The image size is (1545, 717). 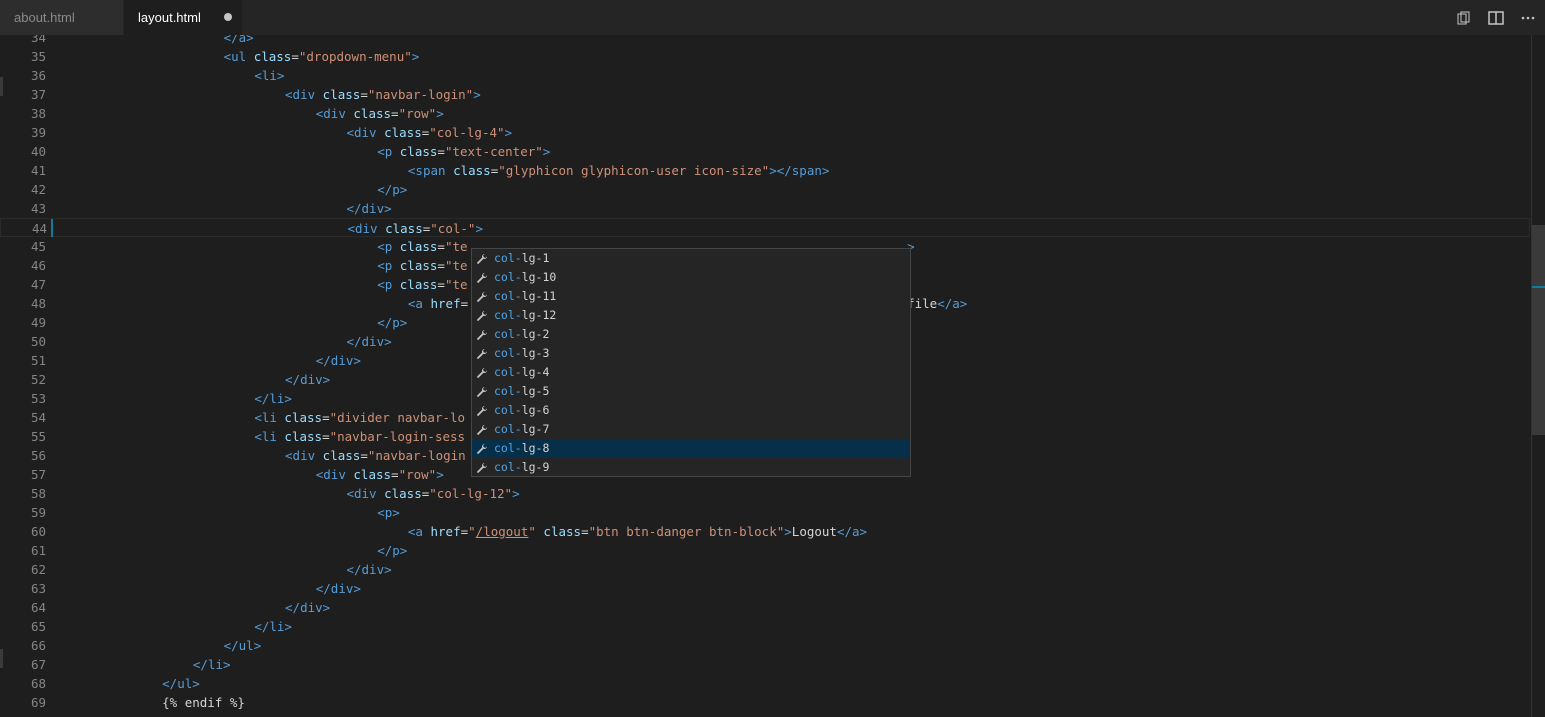 I want to click on code-line: 36 <li>, so click(x=765, y=75).